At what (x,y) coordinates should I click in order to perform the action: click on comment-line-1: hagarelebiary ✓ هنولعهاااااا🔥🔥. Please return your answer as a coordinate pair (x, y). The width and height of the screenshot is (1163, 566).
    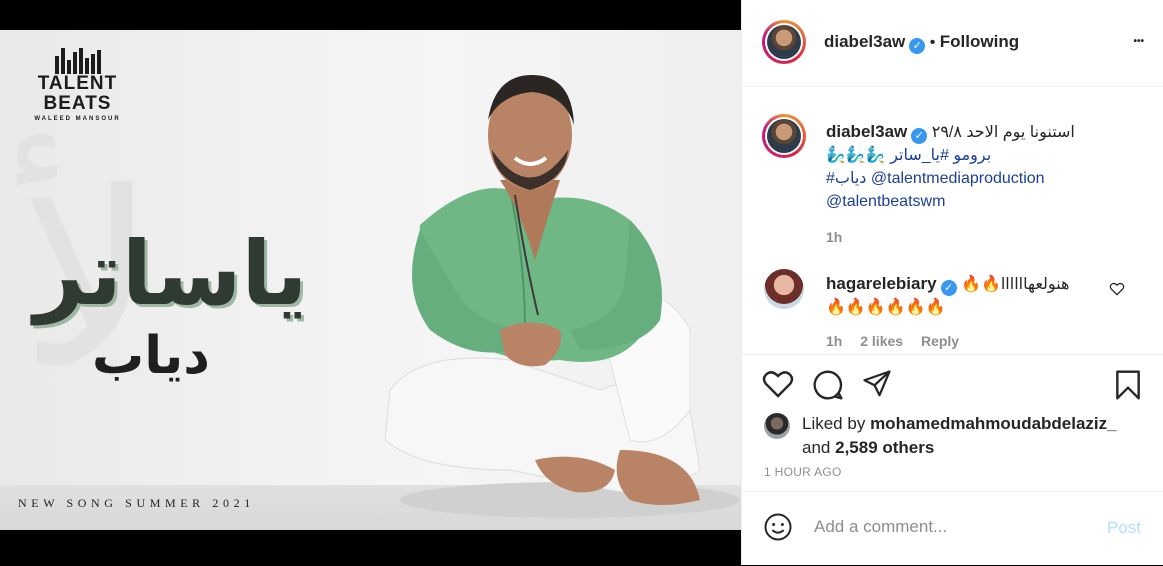
    Looking at the image, I should click on (966, 284).